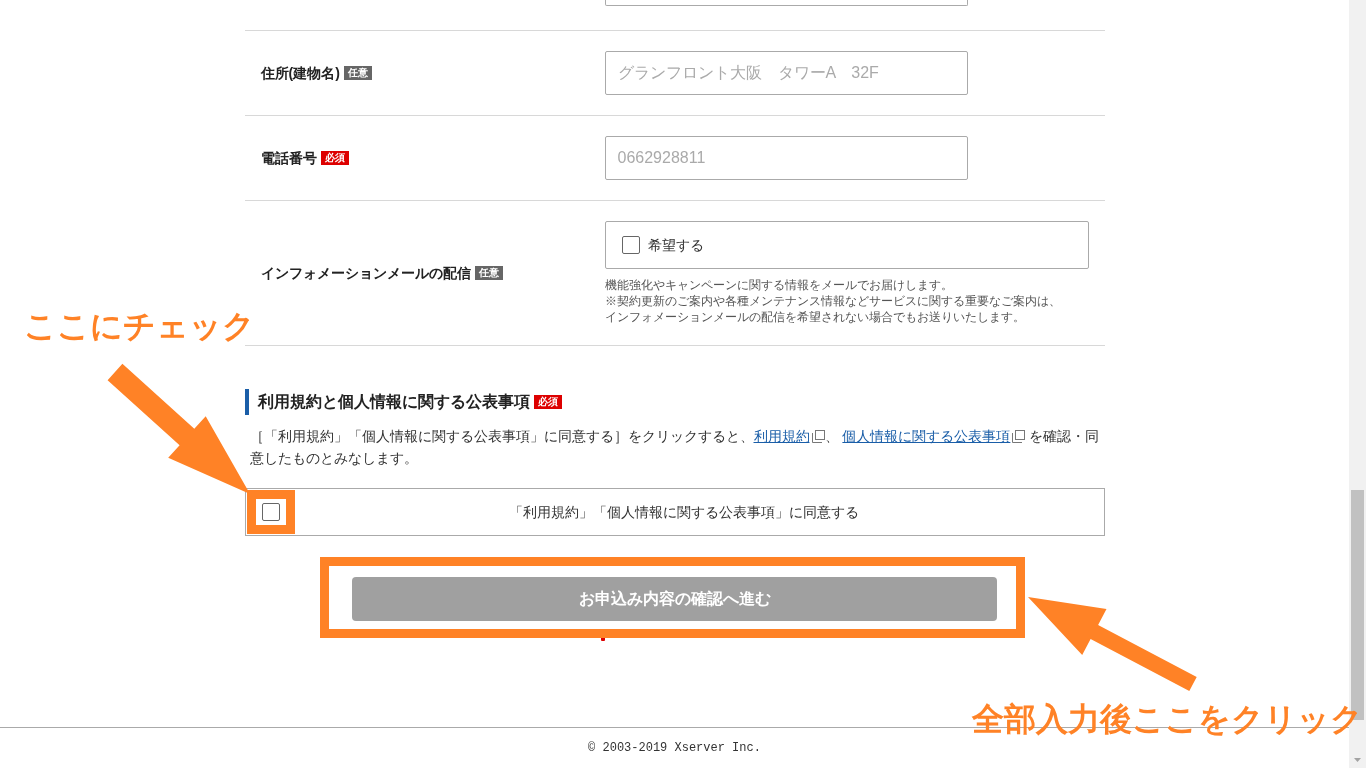 This screenshot has width=1366, height=768. Describe the element at coordinates (139, 326) in the screenshot. I see `annotation-text: ここにチェック` at that location.